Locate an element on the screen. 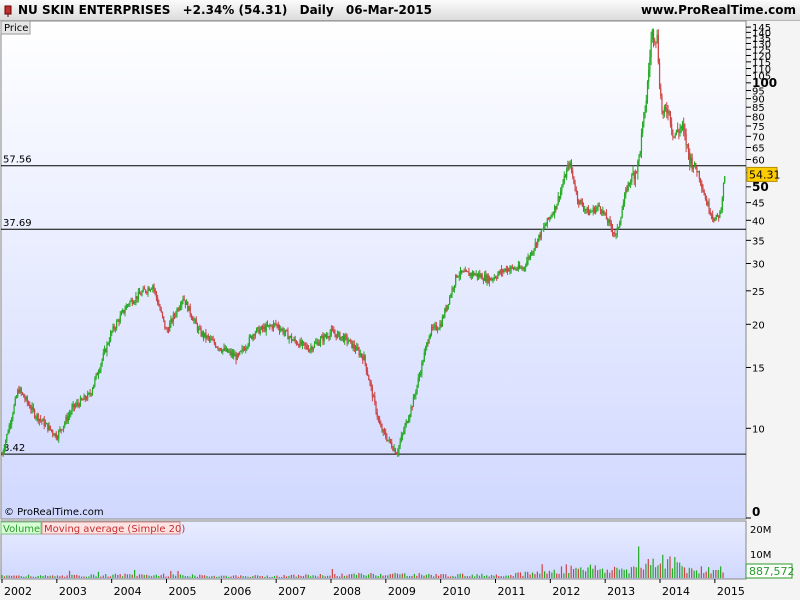 This screenshot has height=600, width=800. price-panel-label: Price is located at coordinates (16, 28).